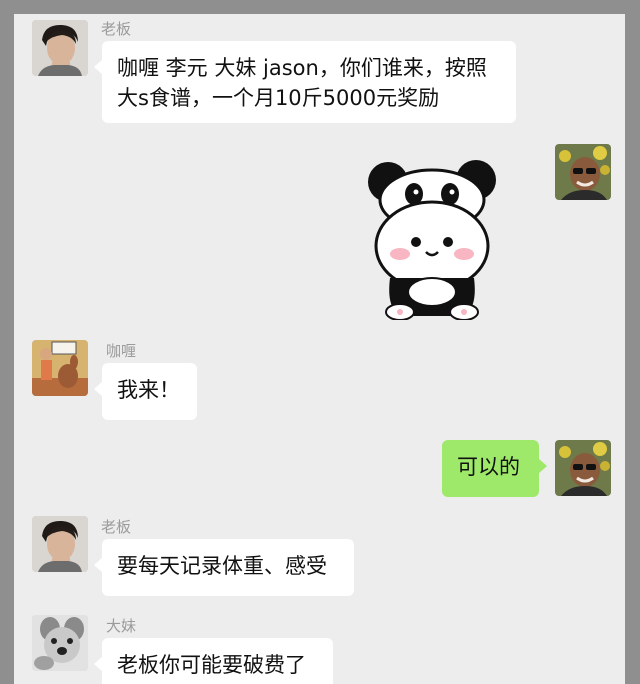 The image size is (640, 684). I want to click on message-bubble: 咖喱 李元 大妹 jason，你们谁来，按照大s食谱，一个月10斤5000元奖励, so click(305, 82).